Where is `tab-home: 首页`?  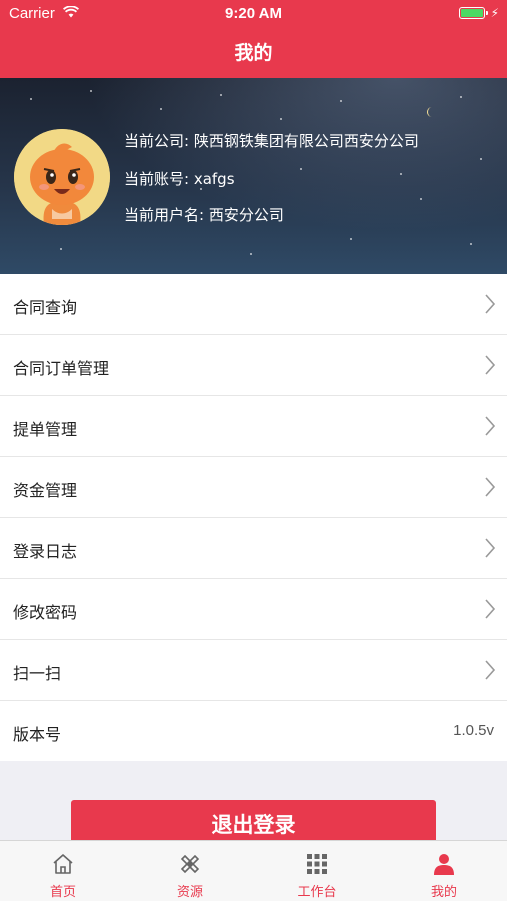 tab-home: 首页 is located at coordinates (63, 871).